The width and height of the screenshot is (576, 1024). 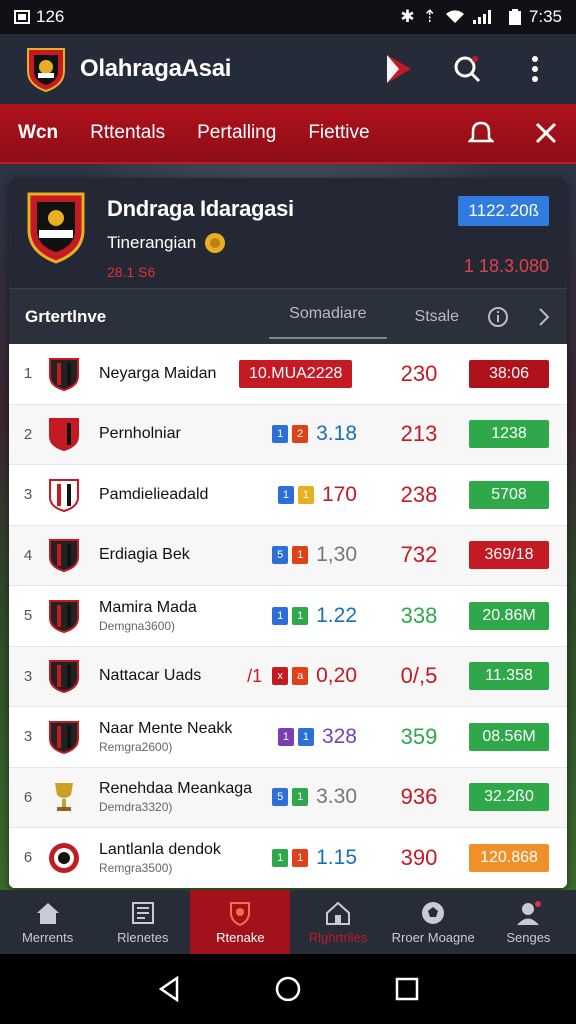 I want to click on play-icon, so click(x=399, y=69).